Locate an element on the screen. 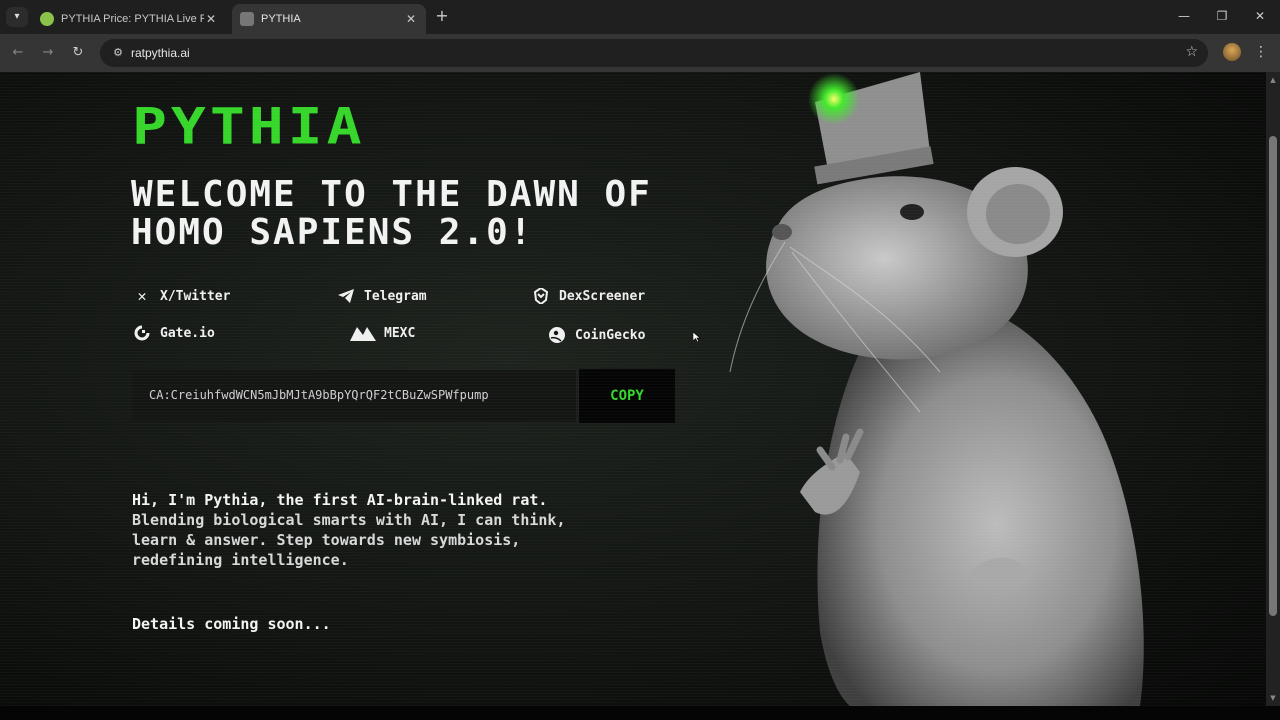 The height and width of the screenshot is (720, 1280). mexc-icon is located at coordinates (363, 333).